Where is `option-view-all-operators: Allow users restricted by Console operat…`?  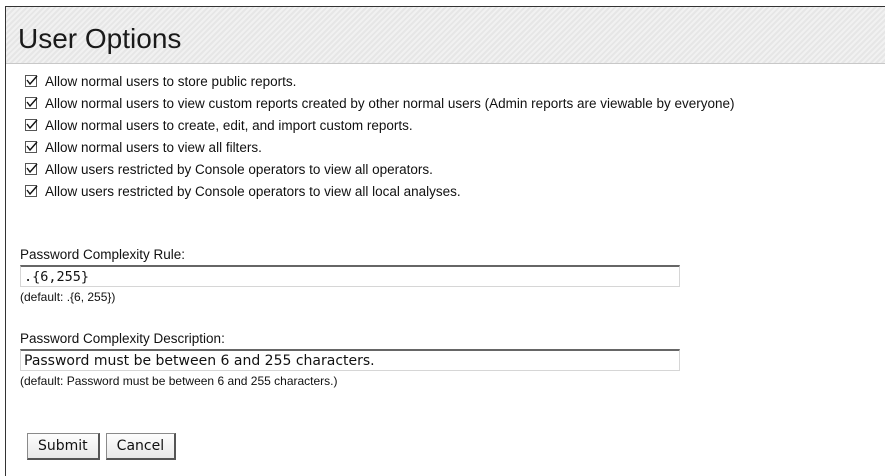
option-view-all-operators: Allow users restricted by Console operat… is located at coordinates (380, 169).